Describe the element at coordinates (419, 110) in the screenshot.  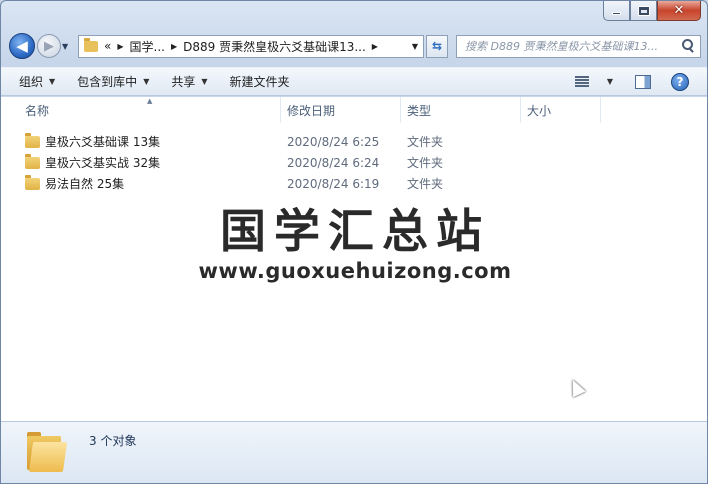
I see `column-type-label: 类型` at that location.